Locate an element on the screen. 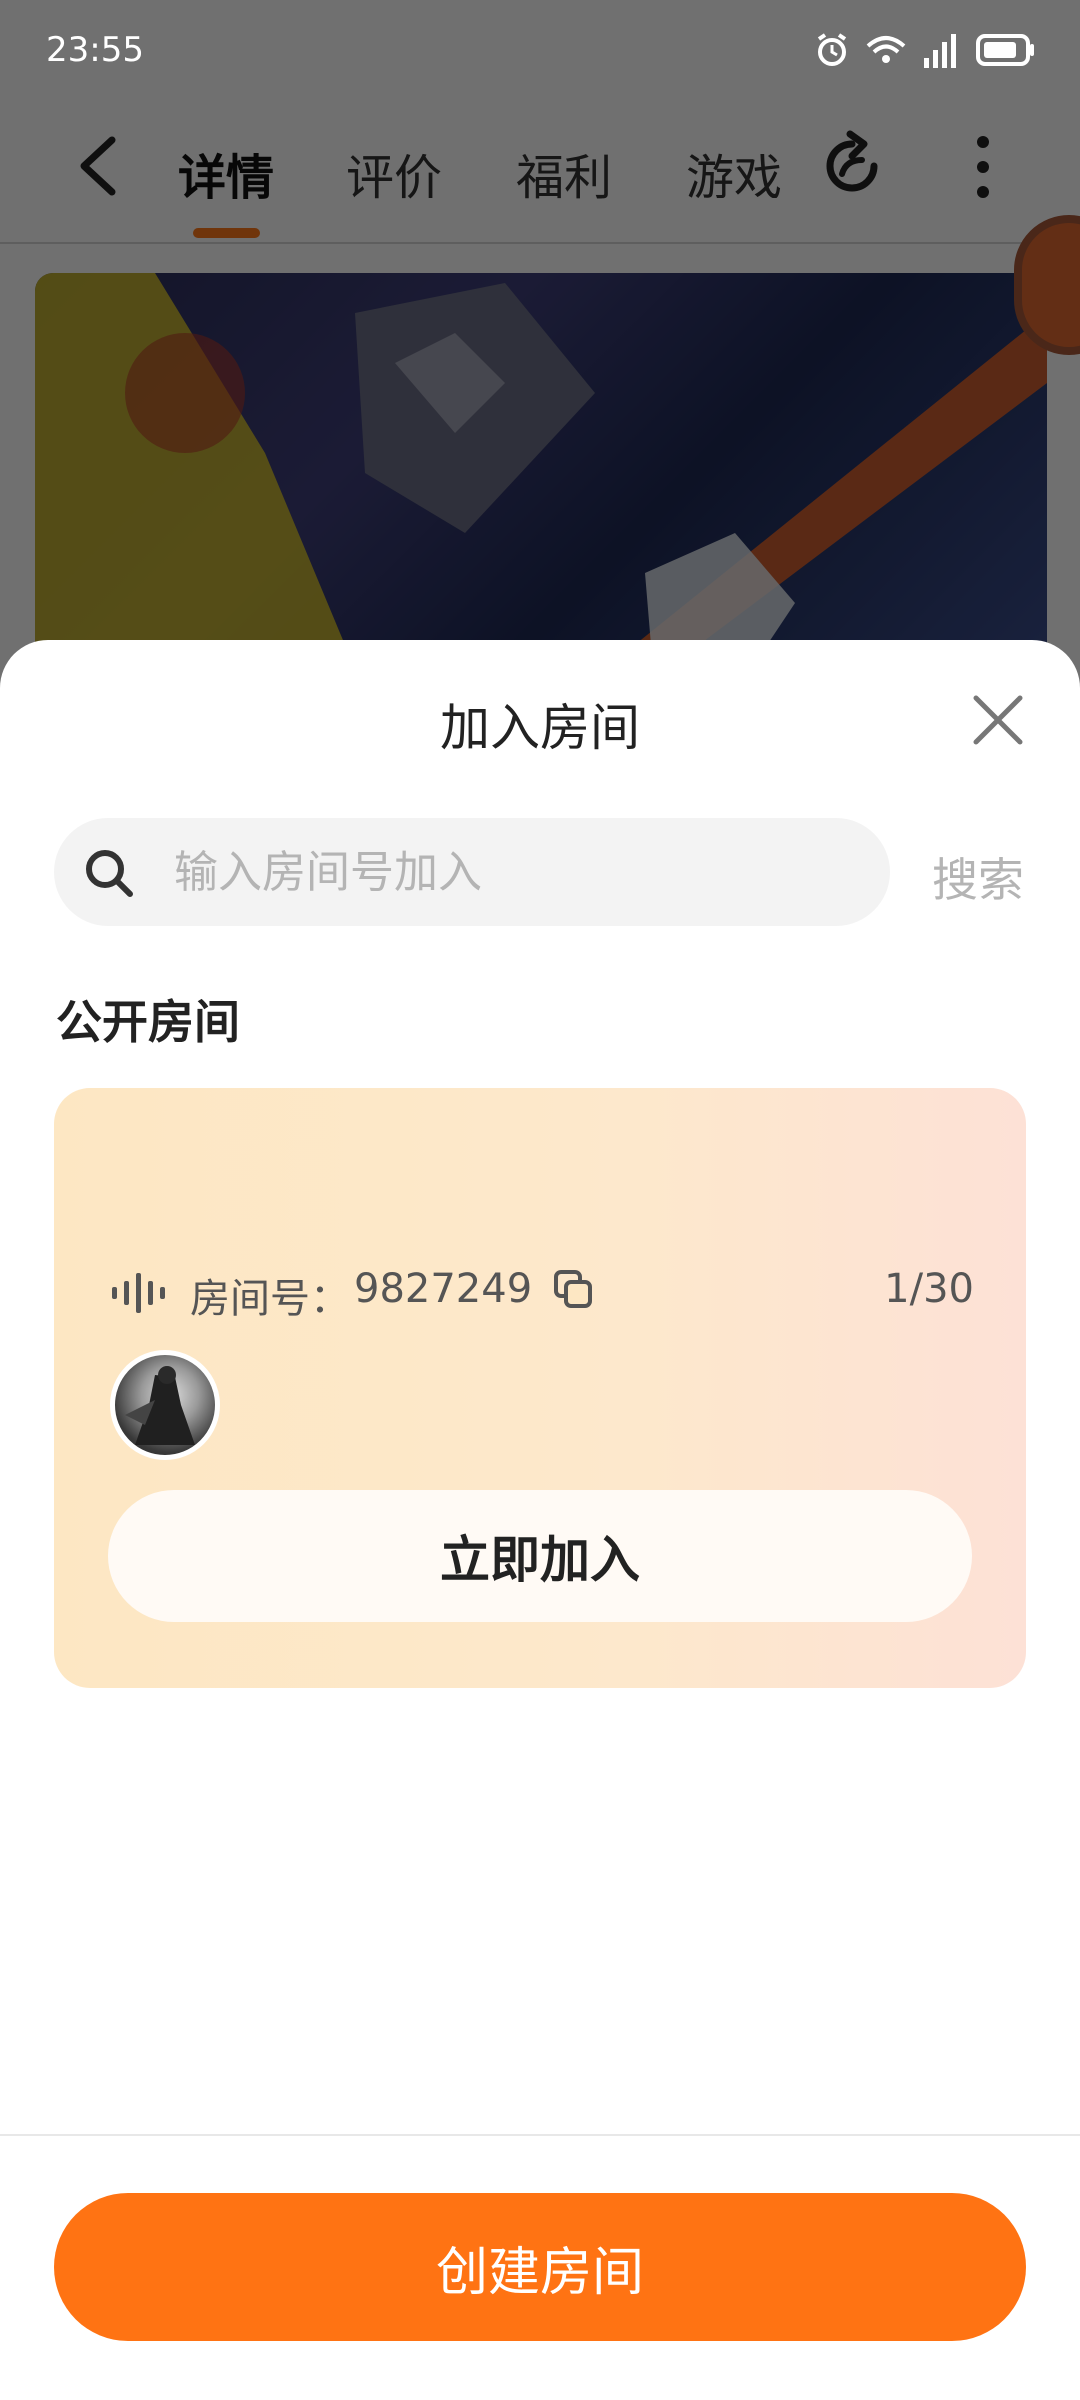 This screenshot has width=1080, height=2400. close-icon is located at coordinates (998, 720).